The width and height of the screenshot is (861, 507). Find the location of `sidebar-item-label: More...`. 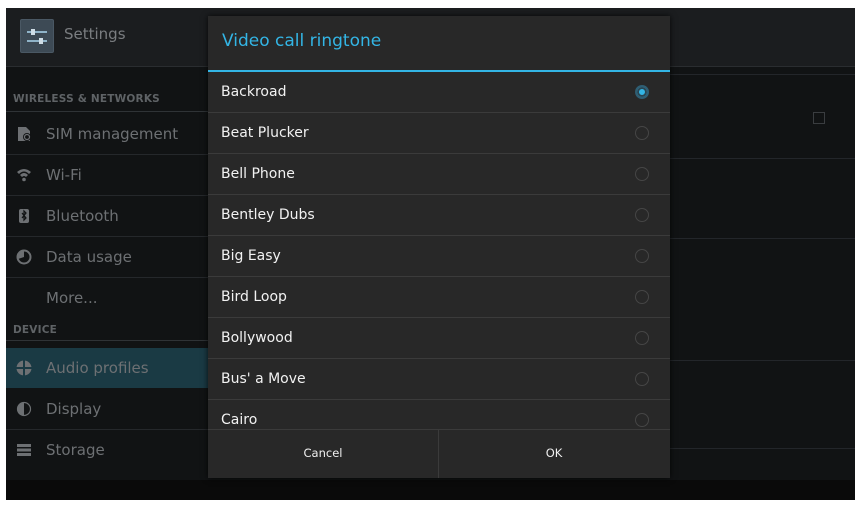

sidebar-item-label: More... is located at coordinates (72, 298).